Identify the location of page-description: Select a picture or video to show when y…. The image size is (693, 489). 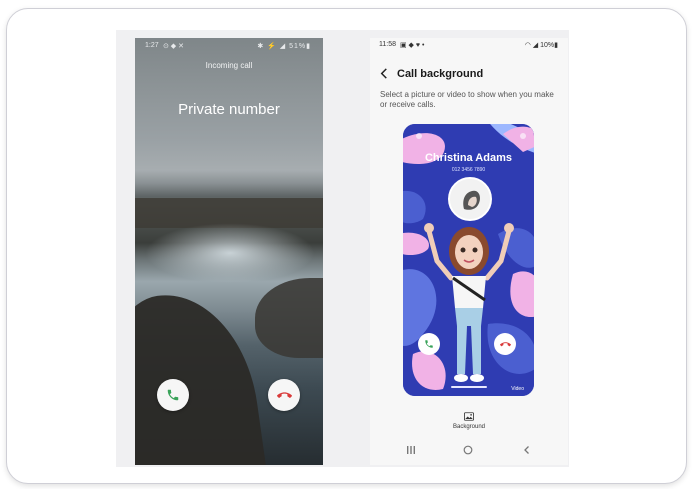
(467, 99).